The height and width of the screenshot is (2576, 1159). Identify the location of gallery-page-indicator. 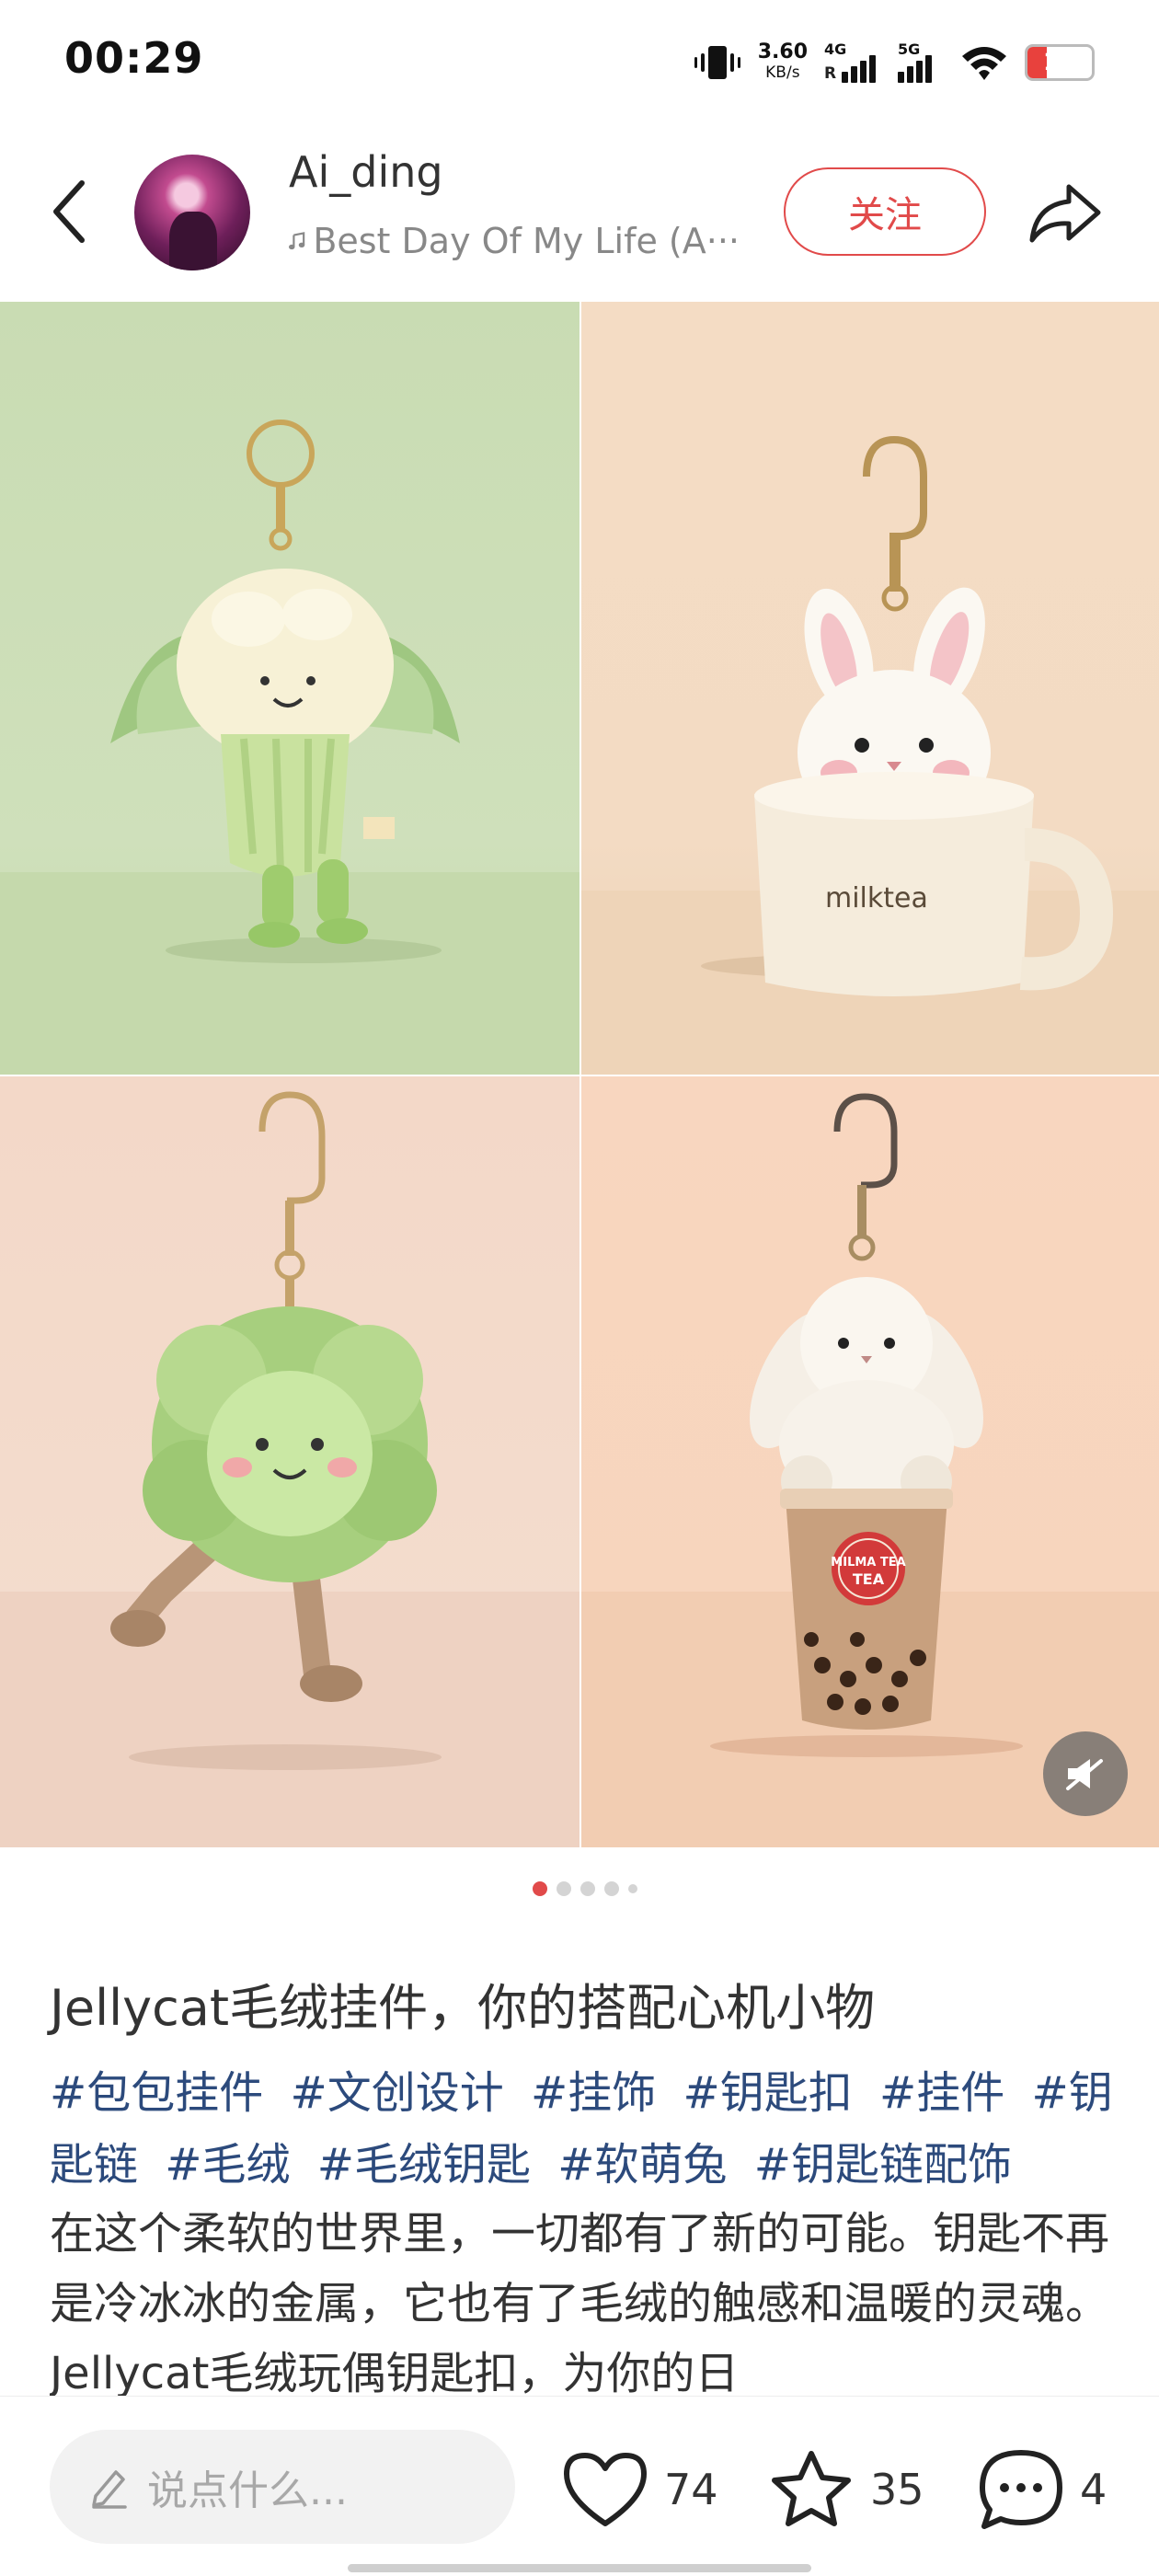
(579, 1889).